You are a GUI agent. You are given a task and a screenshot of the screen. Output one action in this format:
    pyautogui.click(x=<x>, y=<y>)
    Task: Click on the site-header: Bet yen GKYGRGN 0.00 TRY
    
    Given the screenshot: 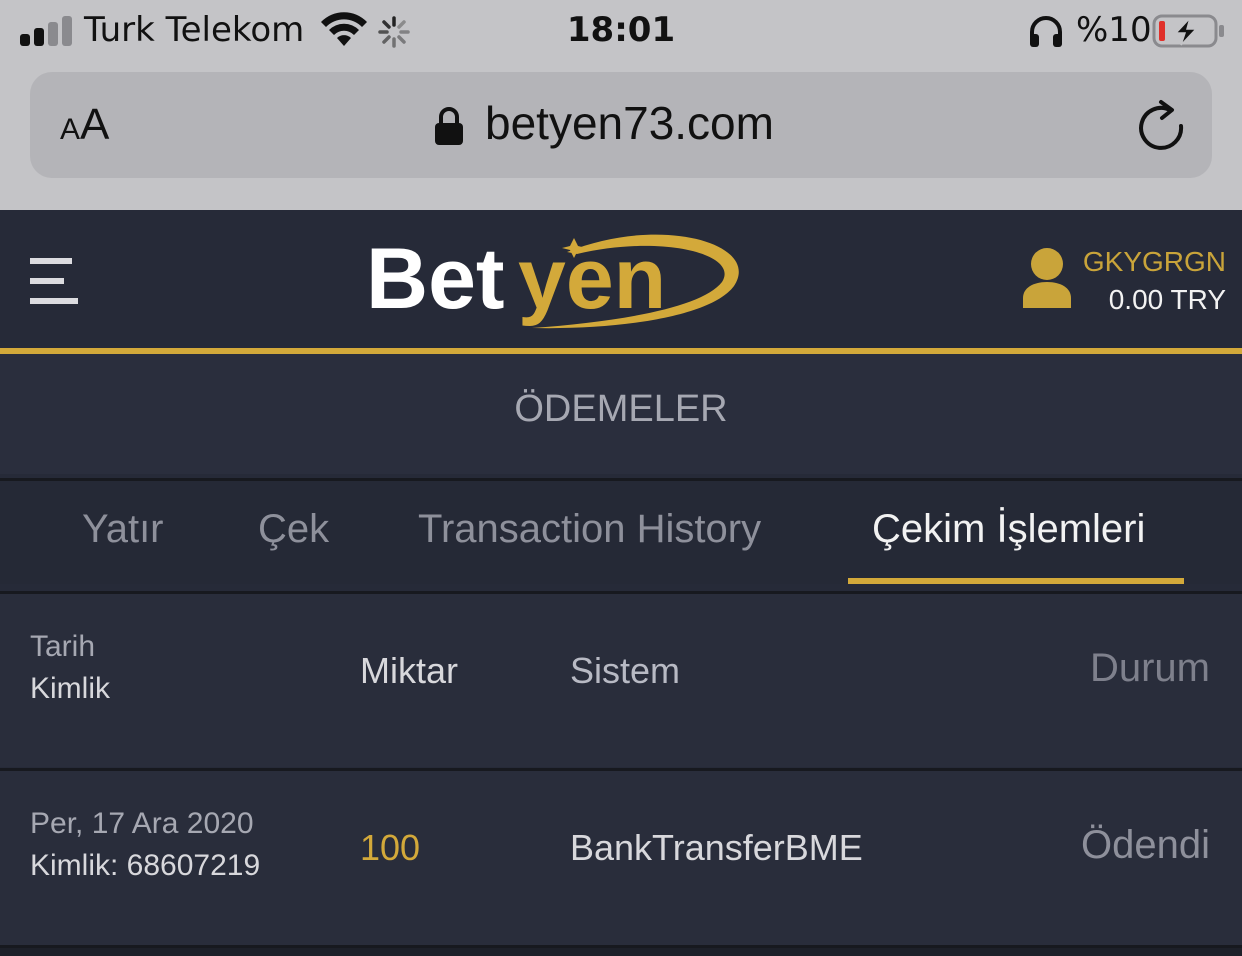 What is the action you would take?
    pyautogui.click(x=621, y=279)
    